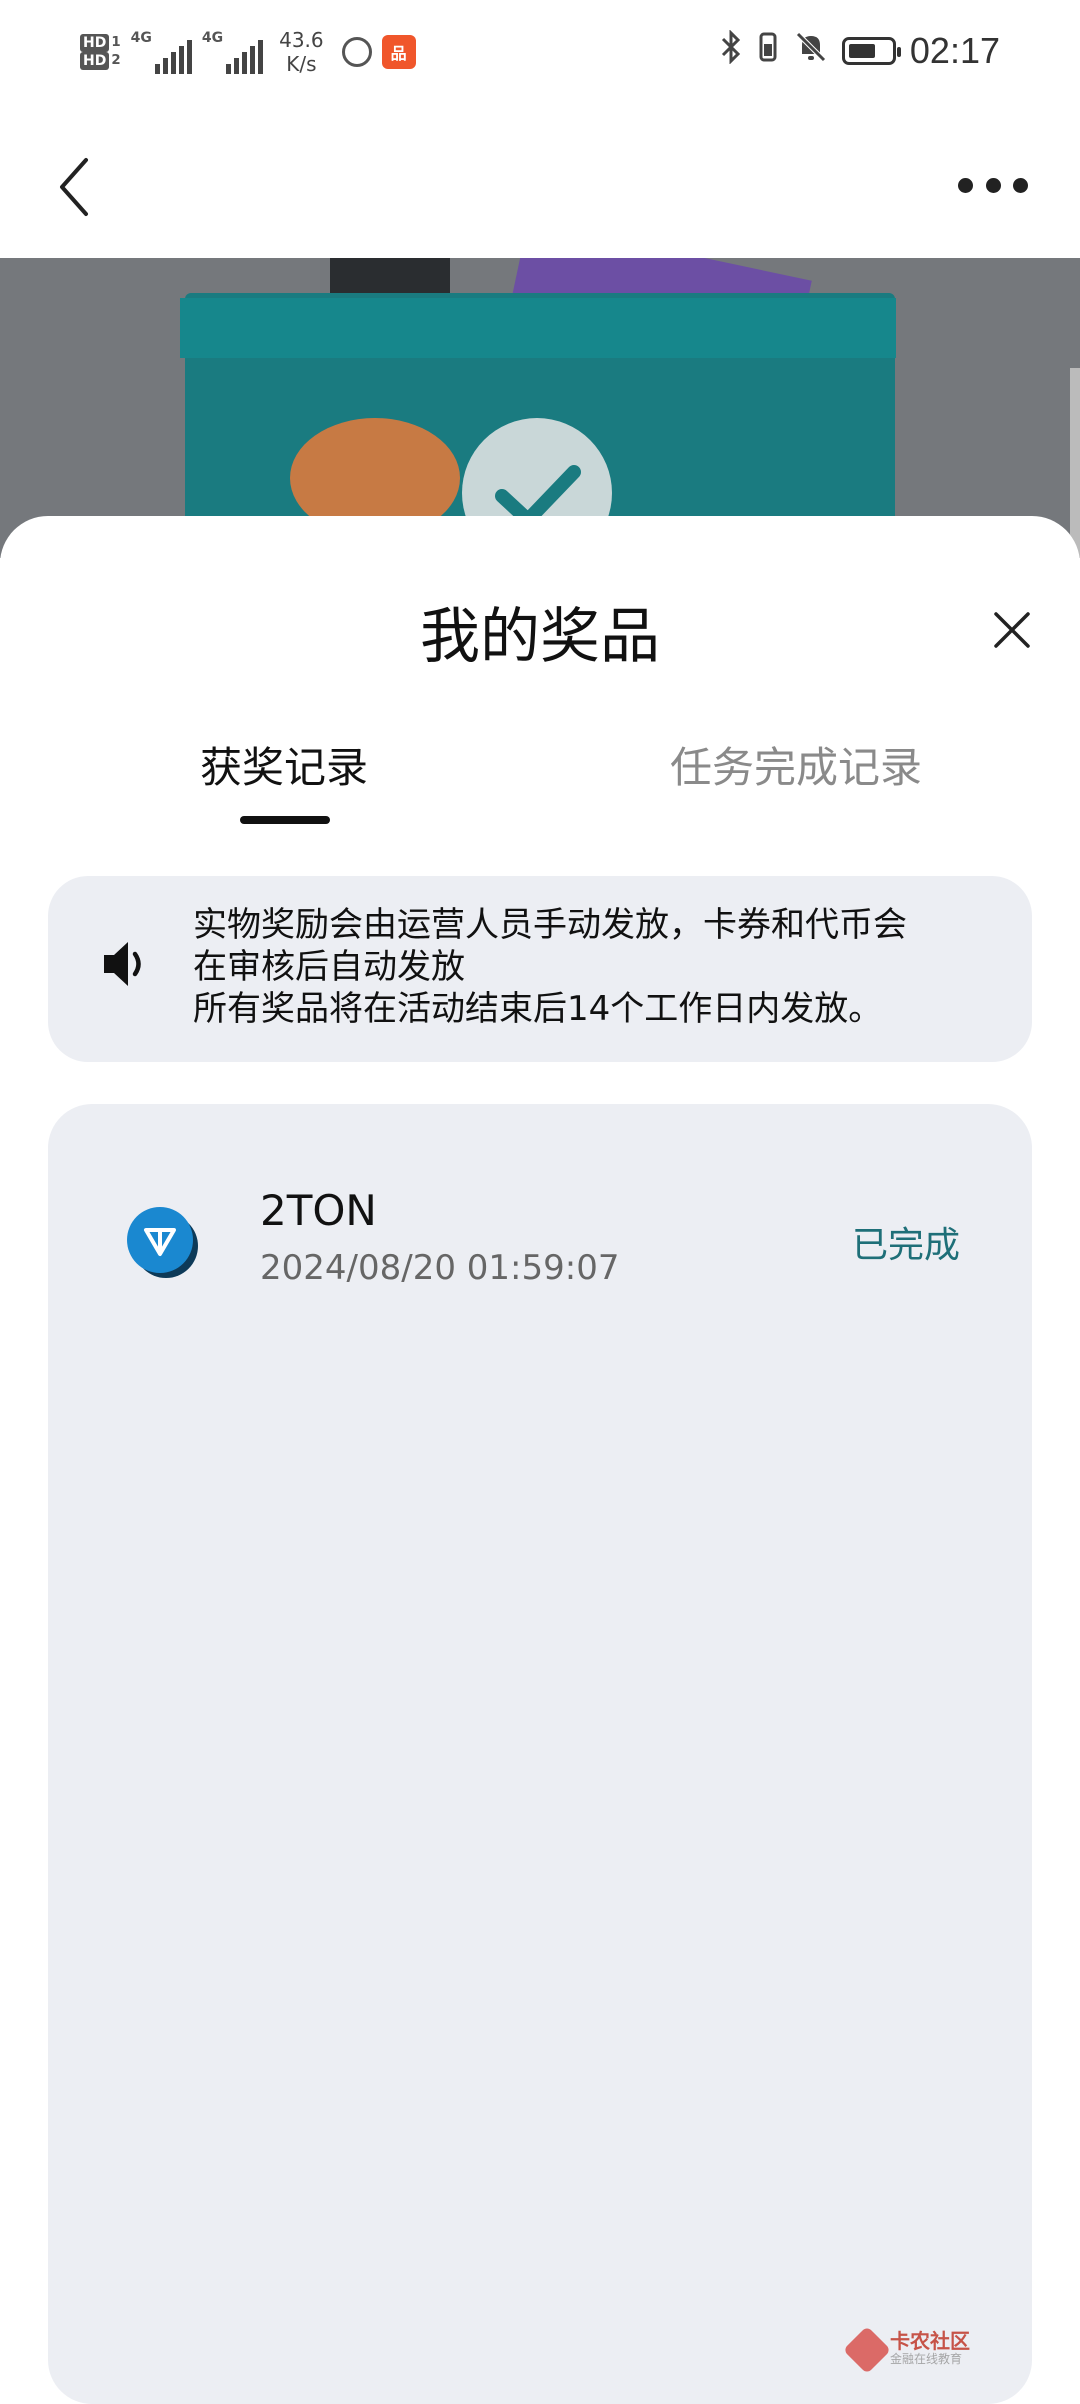 This screenshot has width=1080, height=2404. I want to click on mute-bell-icon, so click(811, 51).